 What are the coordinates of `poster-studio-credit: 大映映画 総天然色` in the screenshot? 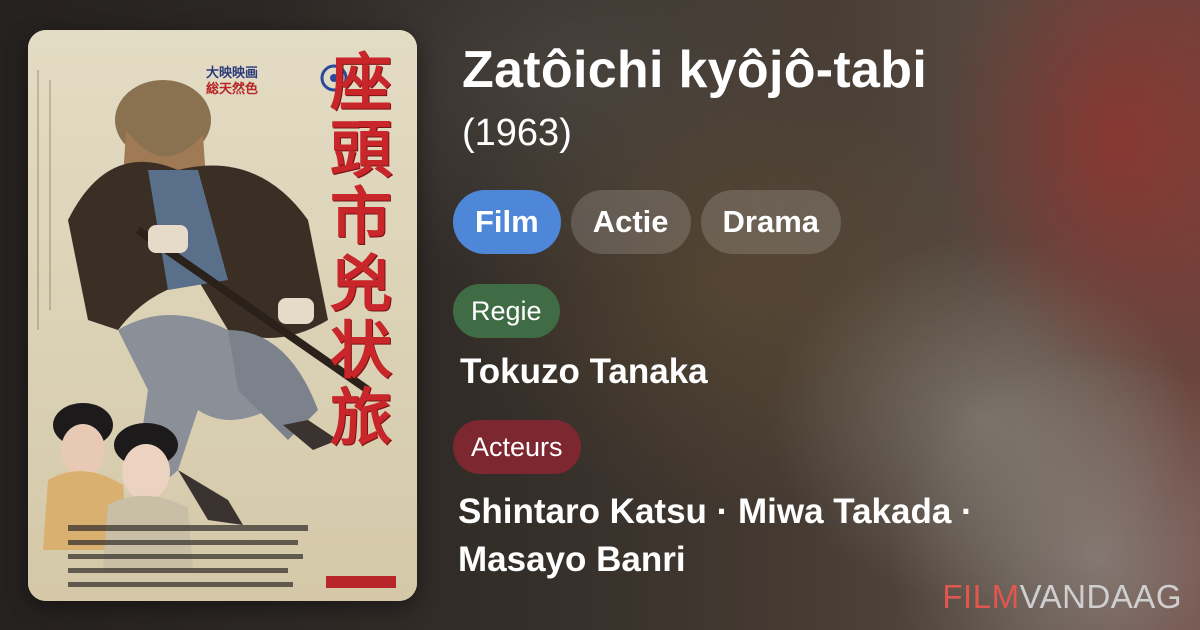 It's located at (232, 82).